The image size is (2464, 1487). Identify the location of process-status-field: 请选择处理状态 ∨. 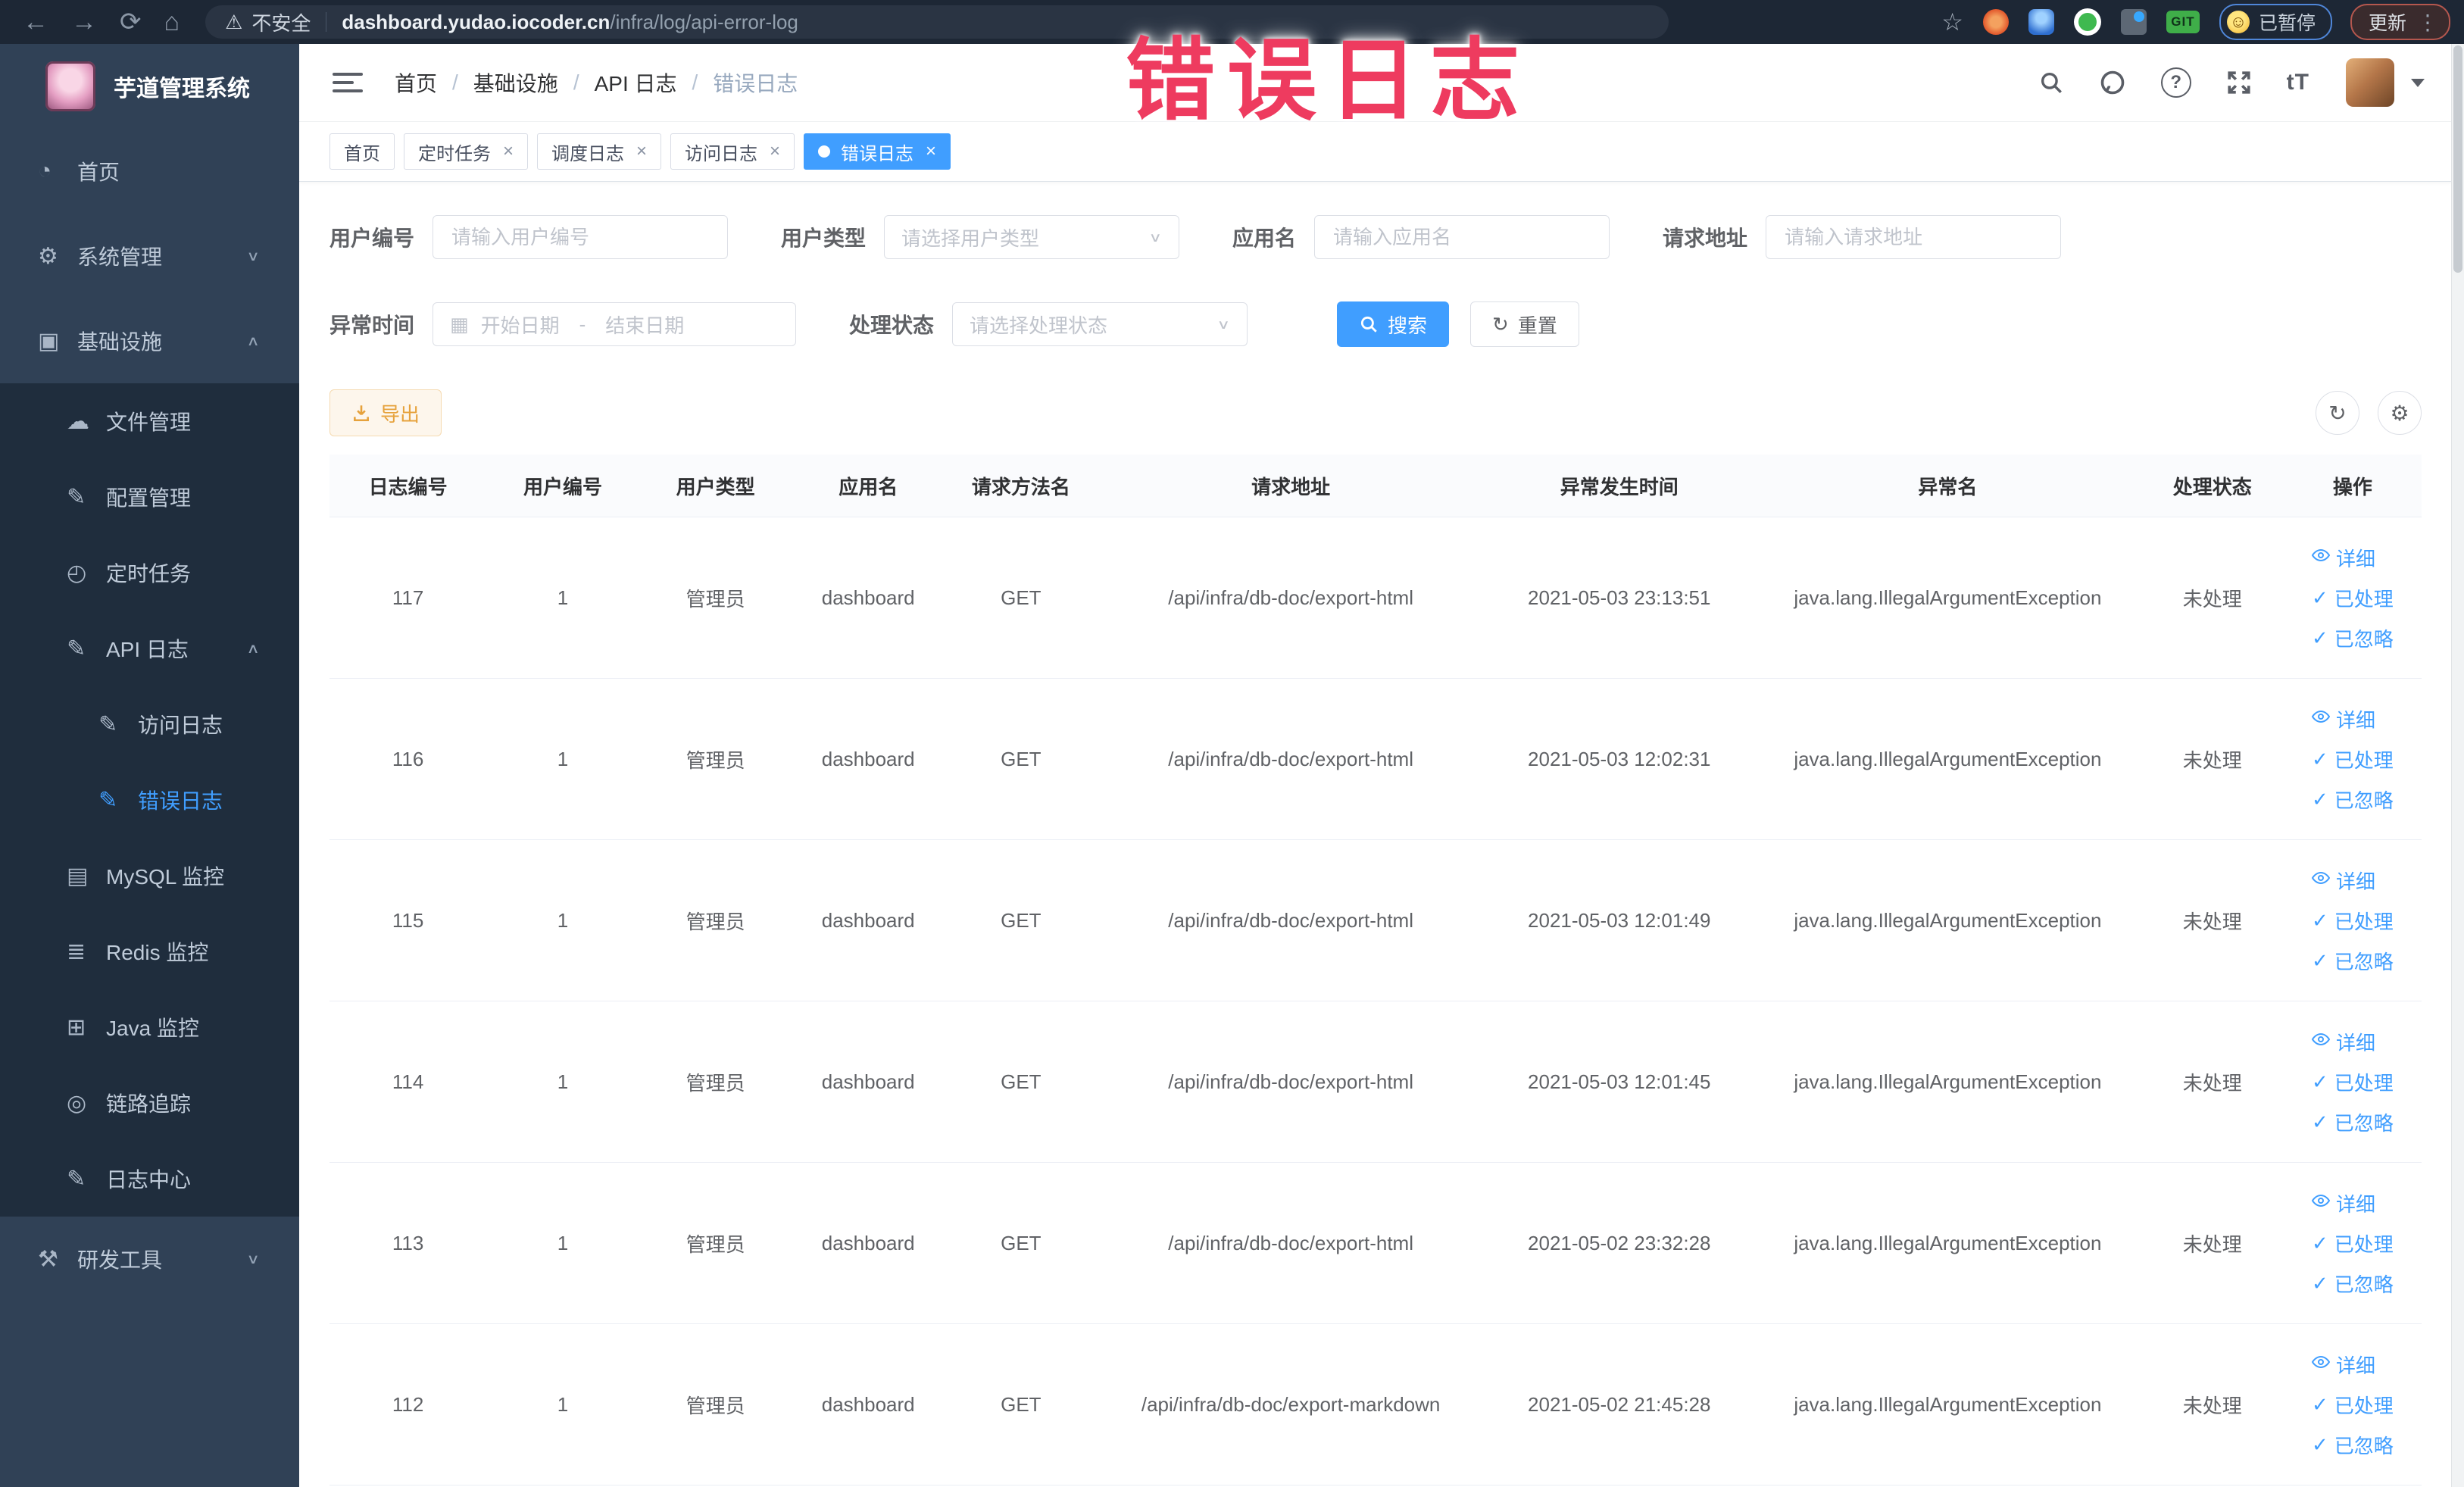
(1100, 324).